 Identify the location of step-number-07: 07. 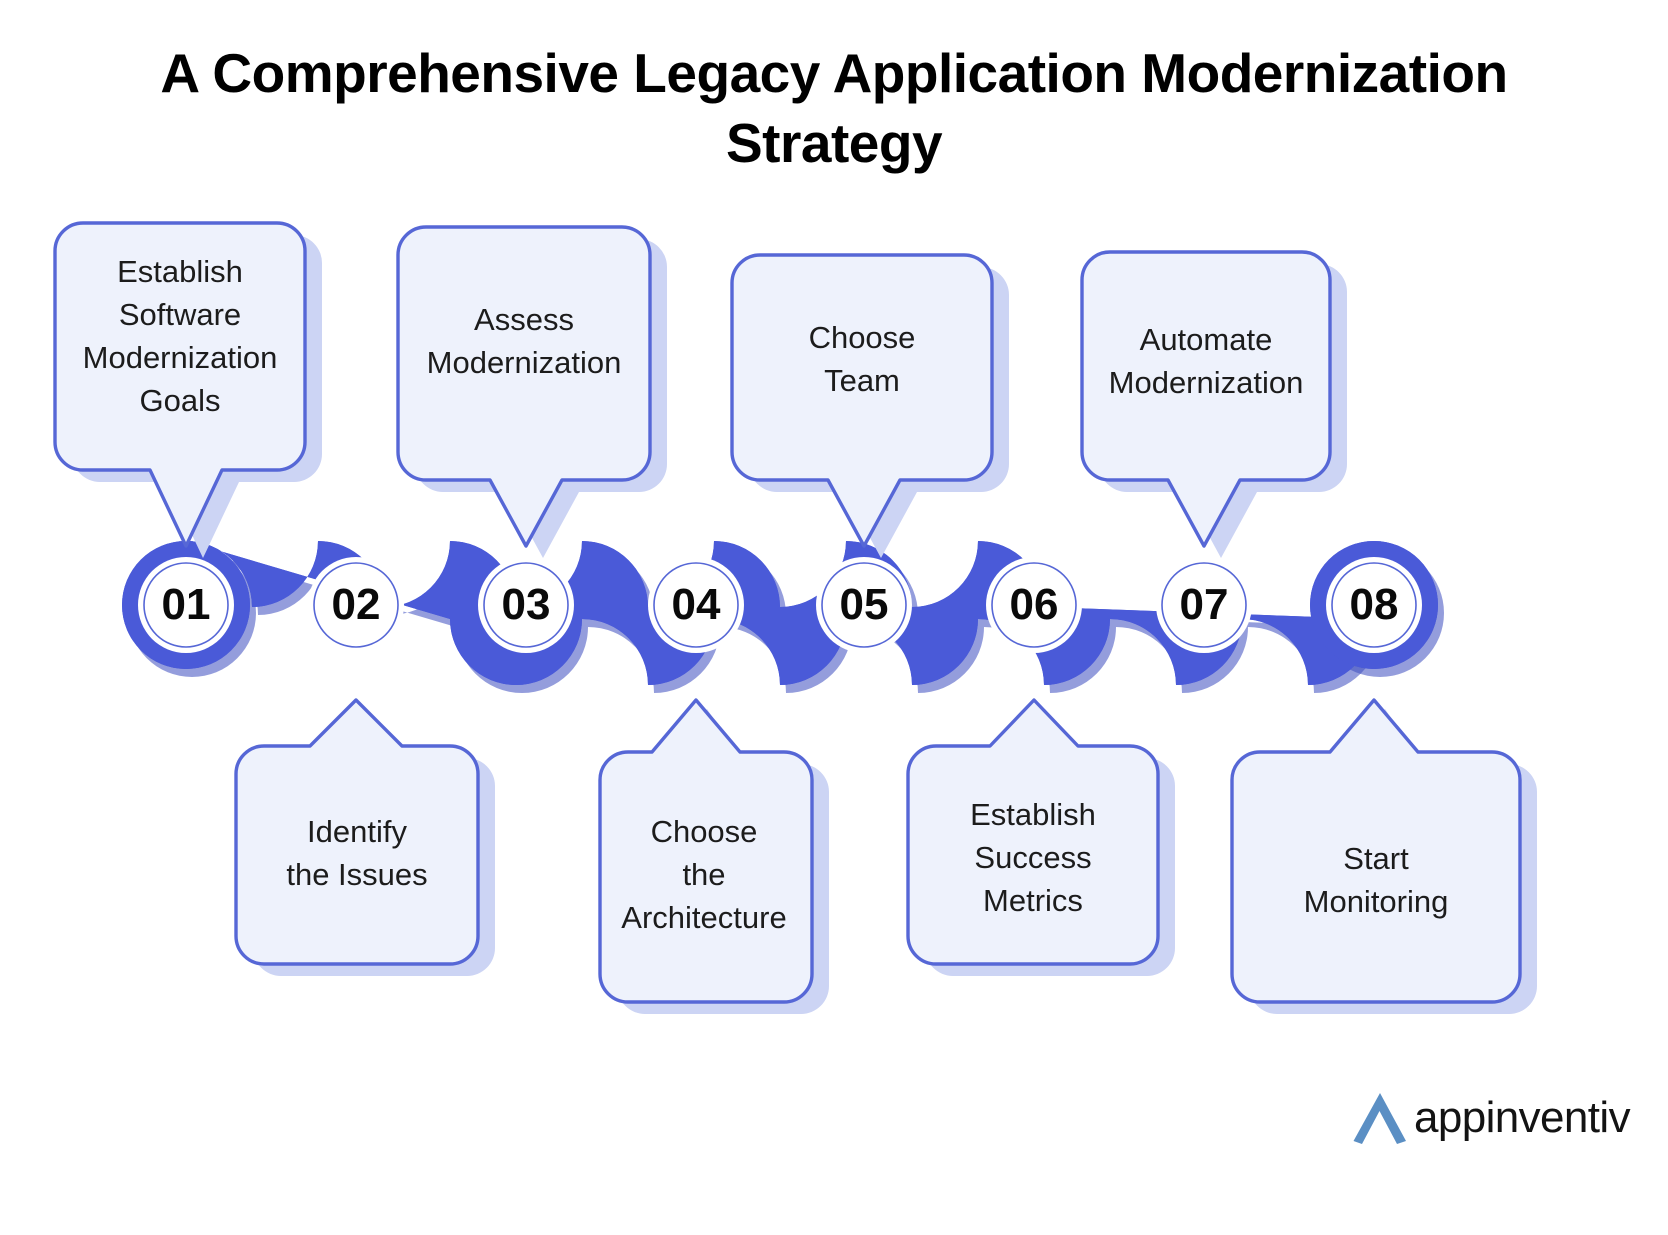
(1204, 604).